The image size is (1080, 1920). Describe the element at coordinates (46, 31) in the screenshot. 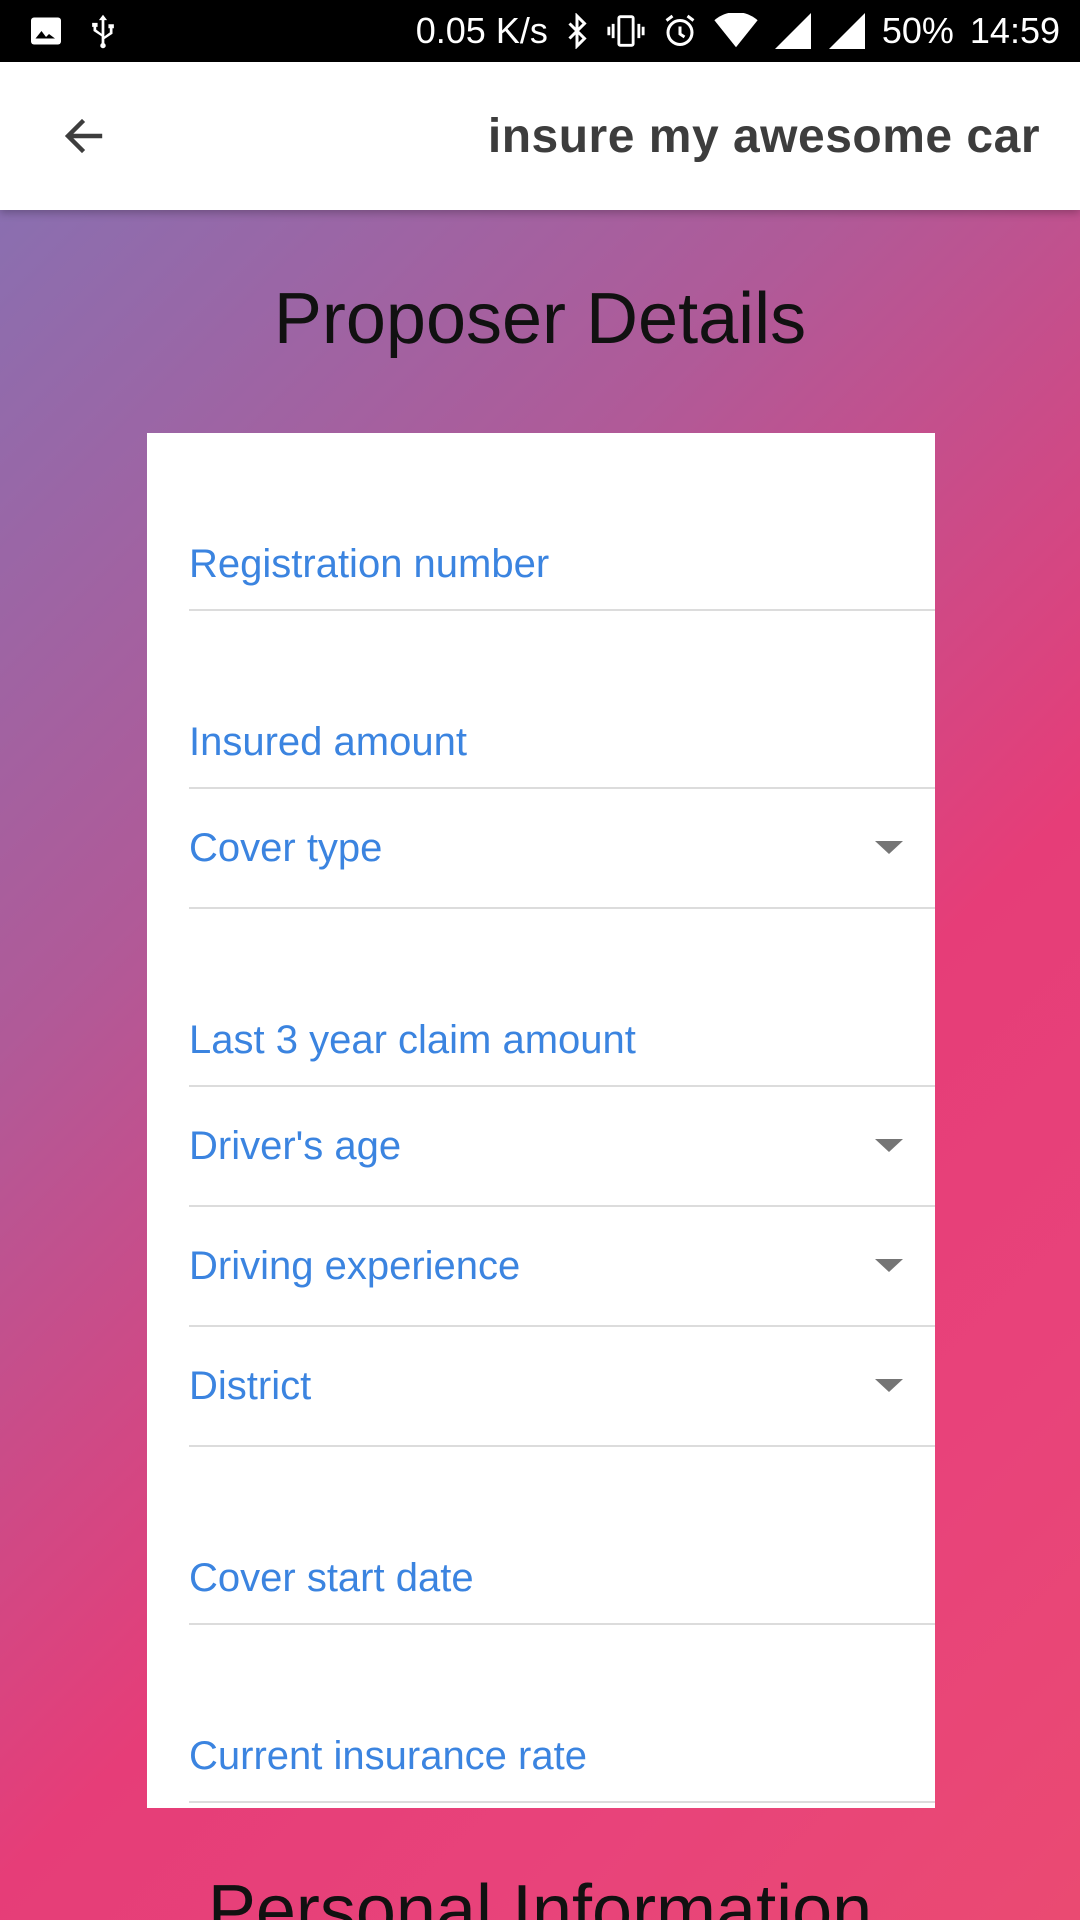

I see `image-icon` at that location.